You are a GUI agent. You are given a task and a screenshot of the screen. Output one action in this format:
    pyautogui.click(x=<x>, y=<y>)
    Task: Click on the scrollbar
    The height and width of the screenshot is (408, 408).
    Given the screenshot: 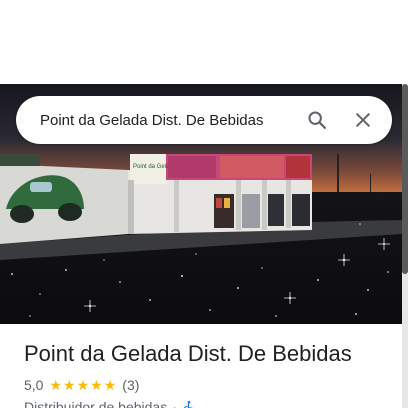 What is the action you would take?
    pyautogui.click(x=405, y=246)
    